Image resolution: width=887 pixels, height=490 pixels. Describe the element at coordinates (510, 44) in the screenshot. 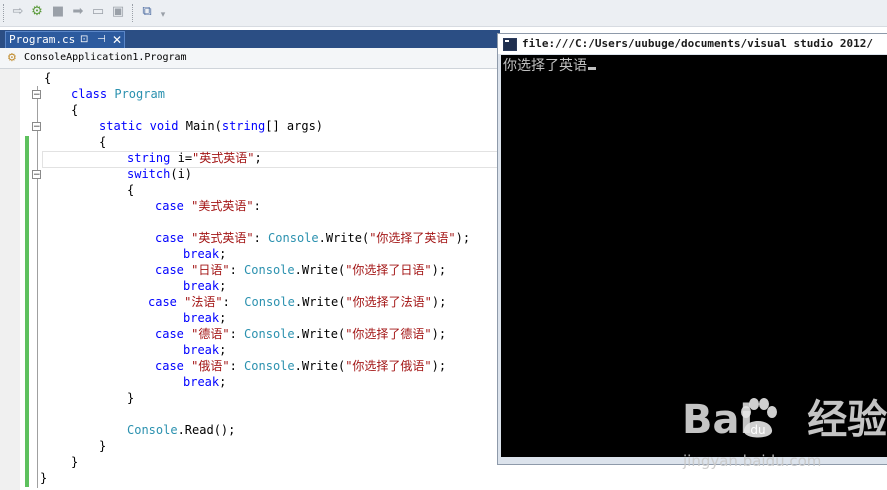

I see `console-window-icon` at that location.